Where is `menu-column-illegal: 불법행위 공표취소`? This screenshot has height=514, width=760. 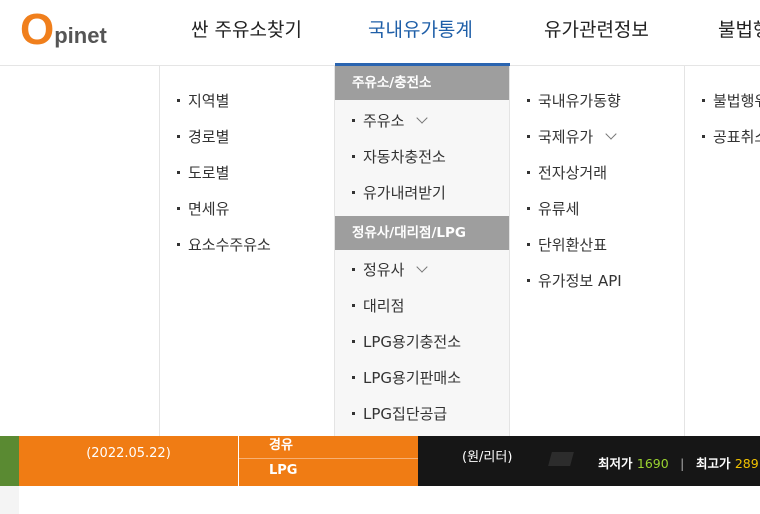 menu-column-illegal: 불법행위 공표취소 is located at coordinates (722, 251).